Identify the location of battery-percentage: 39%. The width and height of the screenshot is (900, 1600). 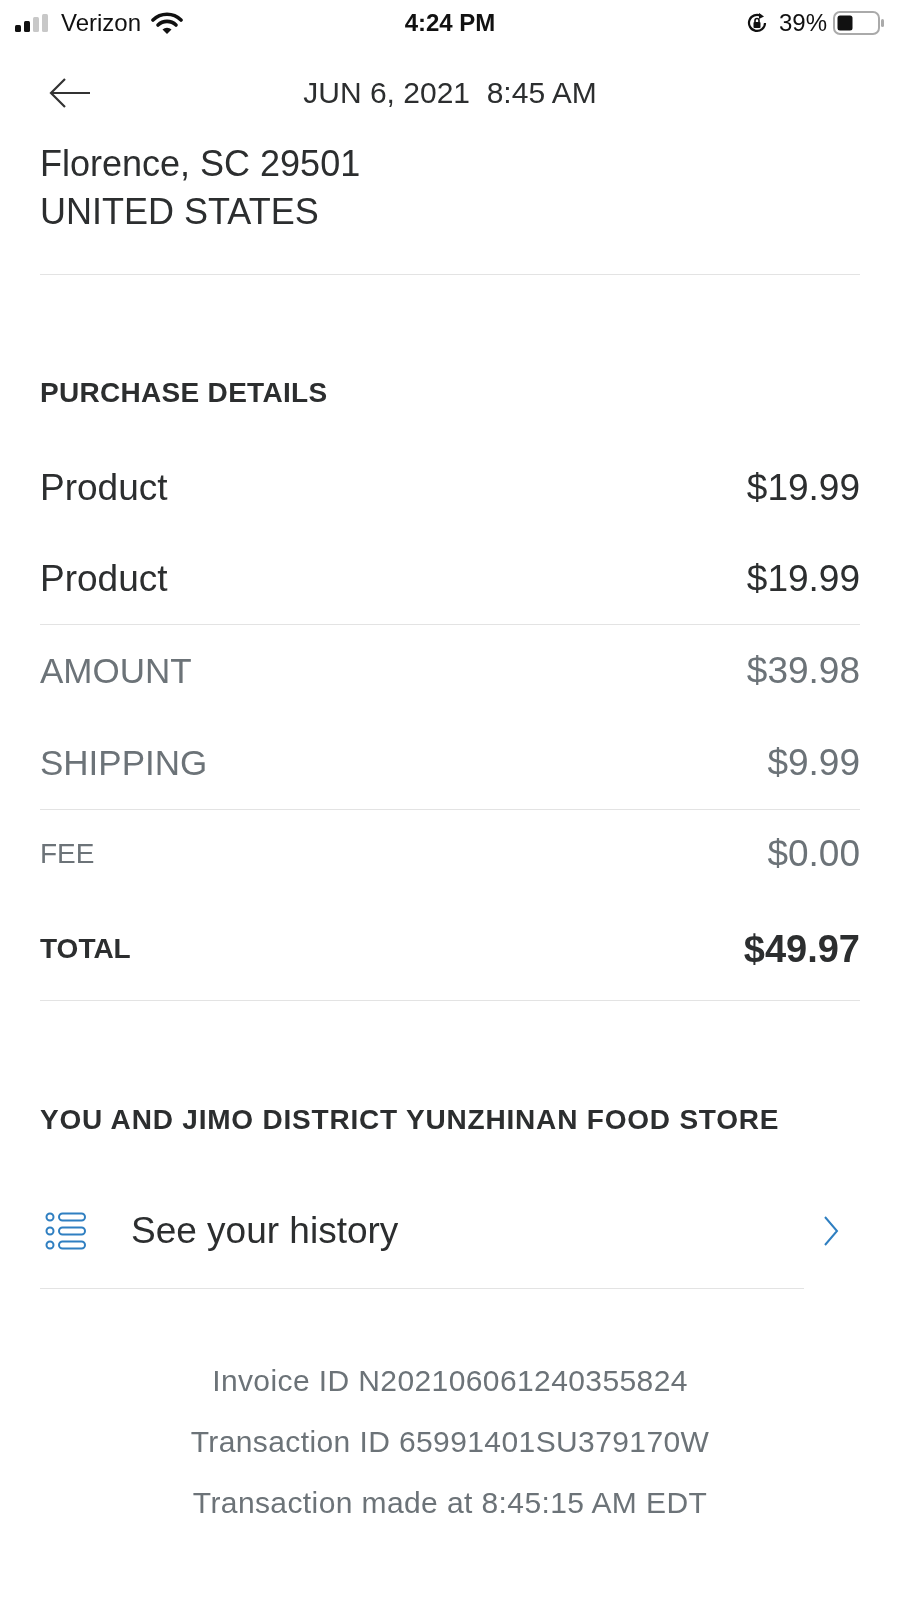
(802, 22).